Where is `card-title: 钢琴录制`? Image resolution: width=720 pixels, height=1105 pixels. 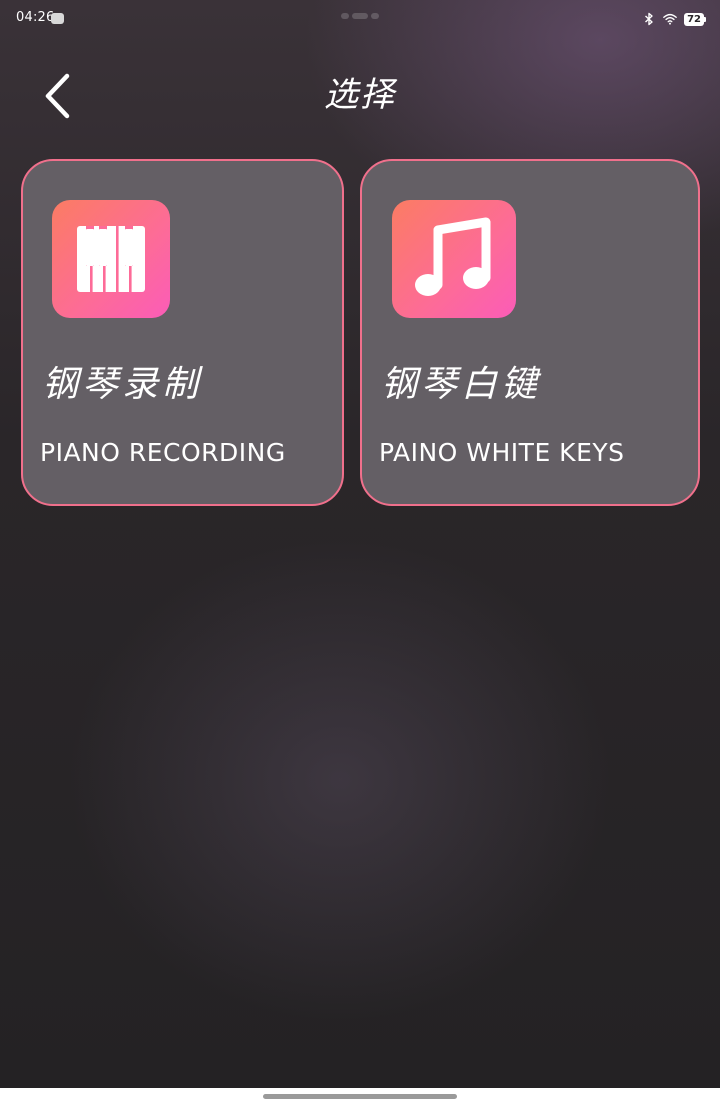
card-title: 钢琴录制 is located at coordinates (122, 384).